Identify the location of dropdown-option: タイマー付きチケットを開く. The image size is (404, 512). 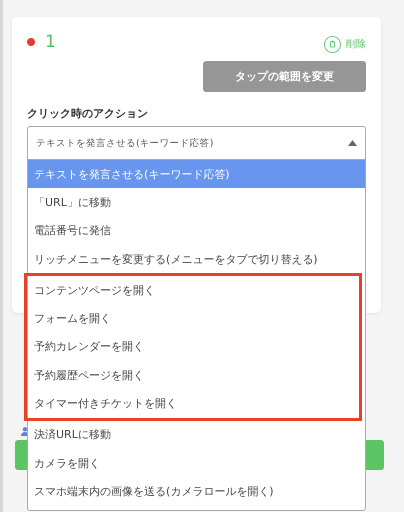
(193, 405).